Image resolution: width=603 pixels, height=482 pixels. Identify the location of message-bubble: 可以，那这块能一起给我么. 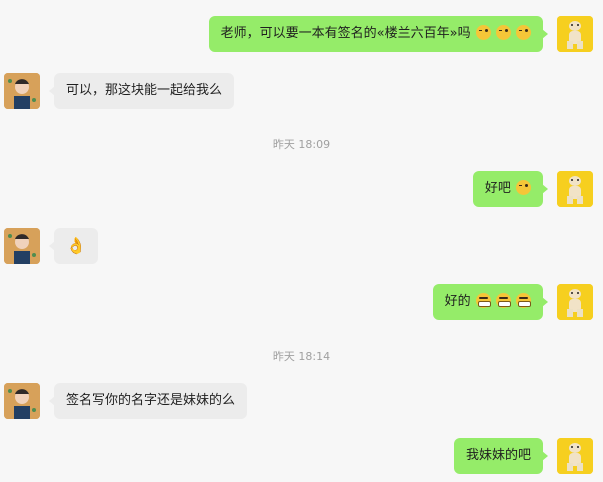
(141, 91).